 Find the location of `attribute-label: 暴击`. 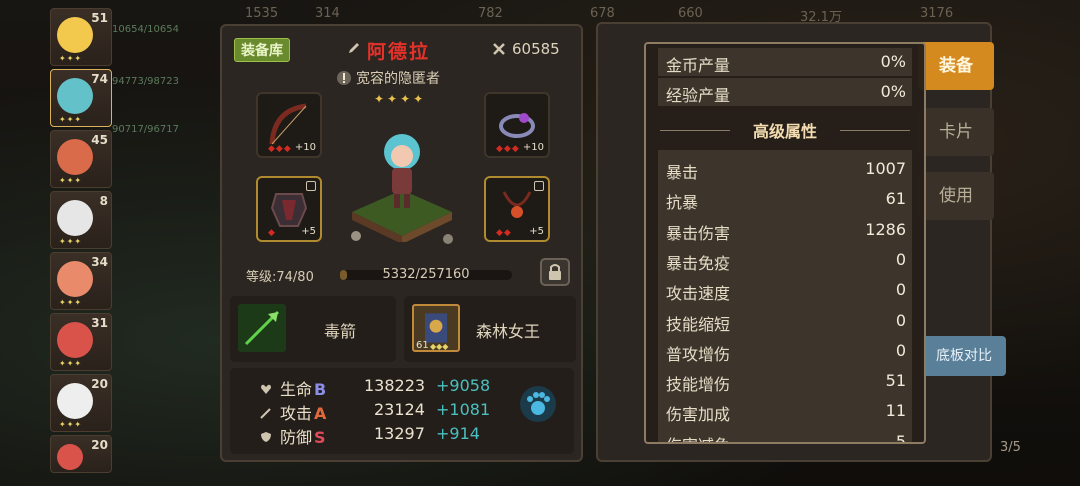

attribute-label: 暴击 is located at coordinates (682, 172).